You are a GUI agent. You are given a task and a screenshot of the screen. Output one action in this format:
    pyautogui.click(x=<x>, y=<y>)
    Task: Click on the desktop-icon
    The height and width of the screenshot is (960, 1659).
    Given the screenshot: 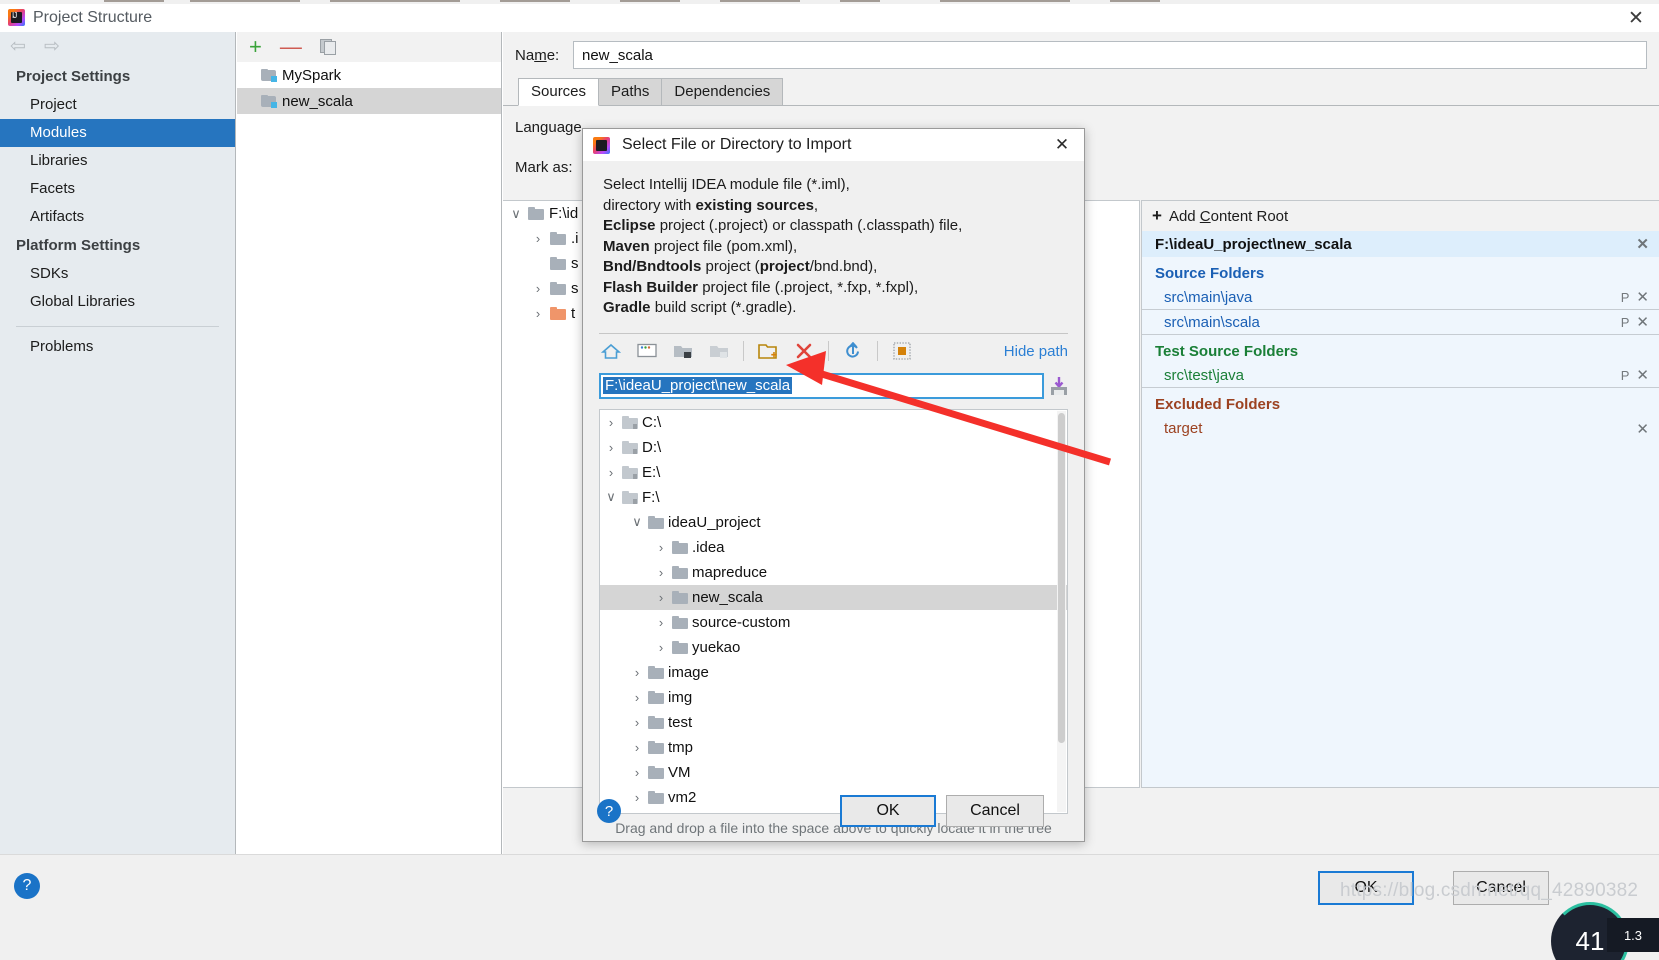 What is the action you would take?
    pyautogui.click(x=647, y=351)
    